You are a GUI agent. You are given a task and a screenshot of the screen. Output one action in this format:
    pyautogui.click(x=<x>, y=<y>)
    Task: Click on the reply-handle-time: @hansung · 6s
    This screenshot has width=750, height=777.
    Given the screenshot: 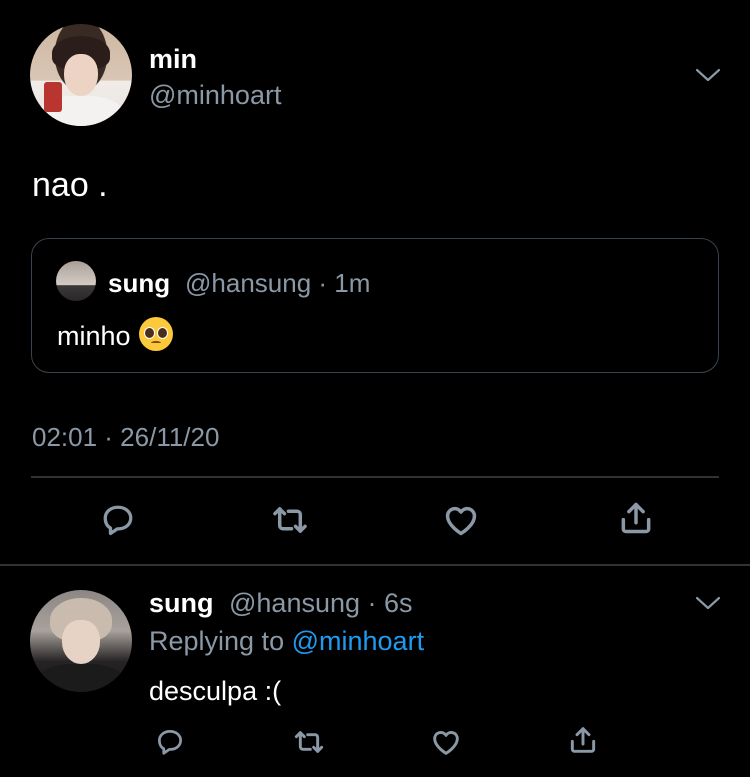 What is the action you would take?
    pyautogui.click(x=321, y=603)
    